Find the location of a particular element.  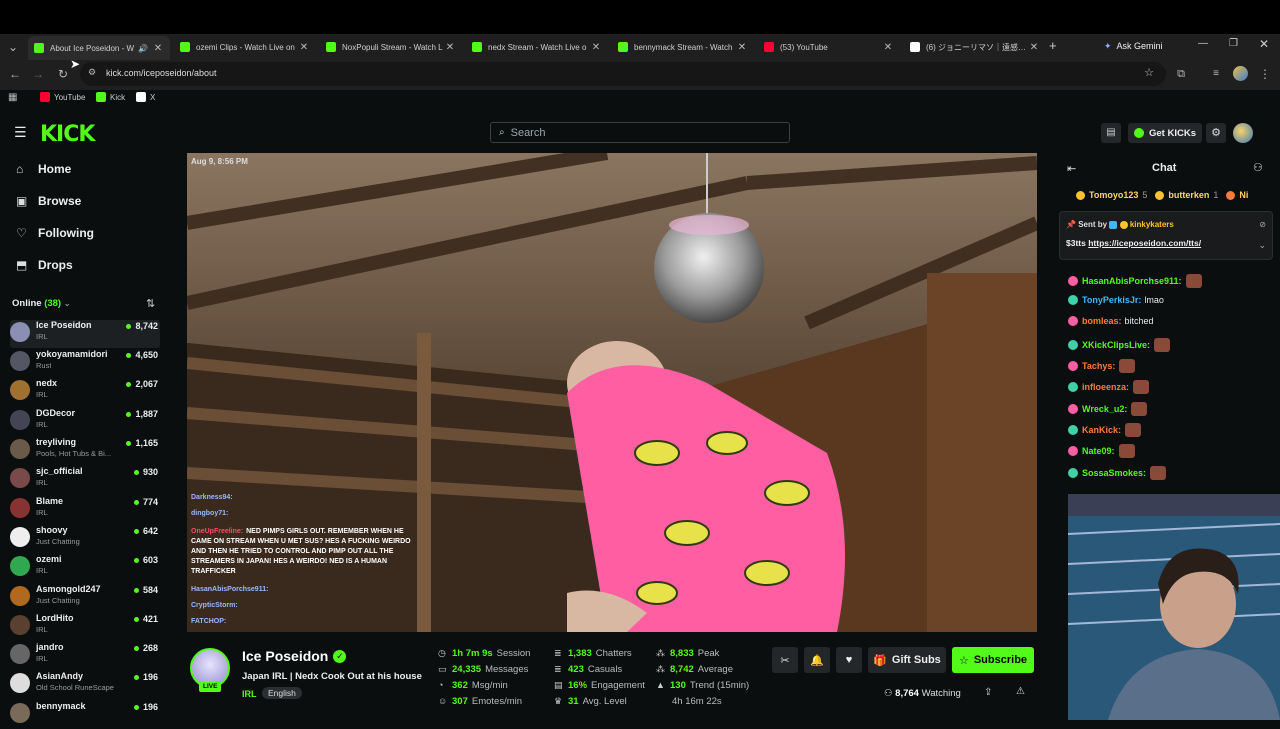

sidebar-channel: Blame IRL 774 is located at coordinates (85, 510).